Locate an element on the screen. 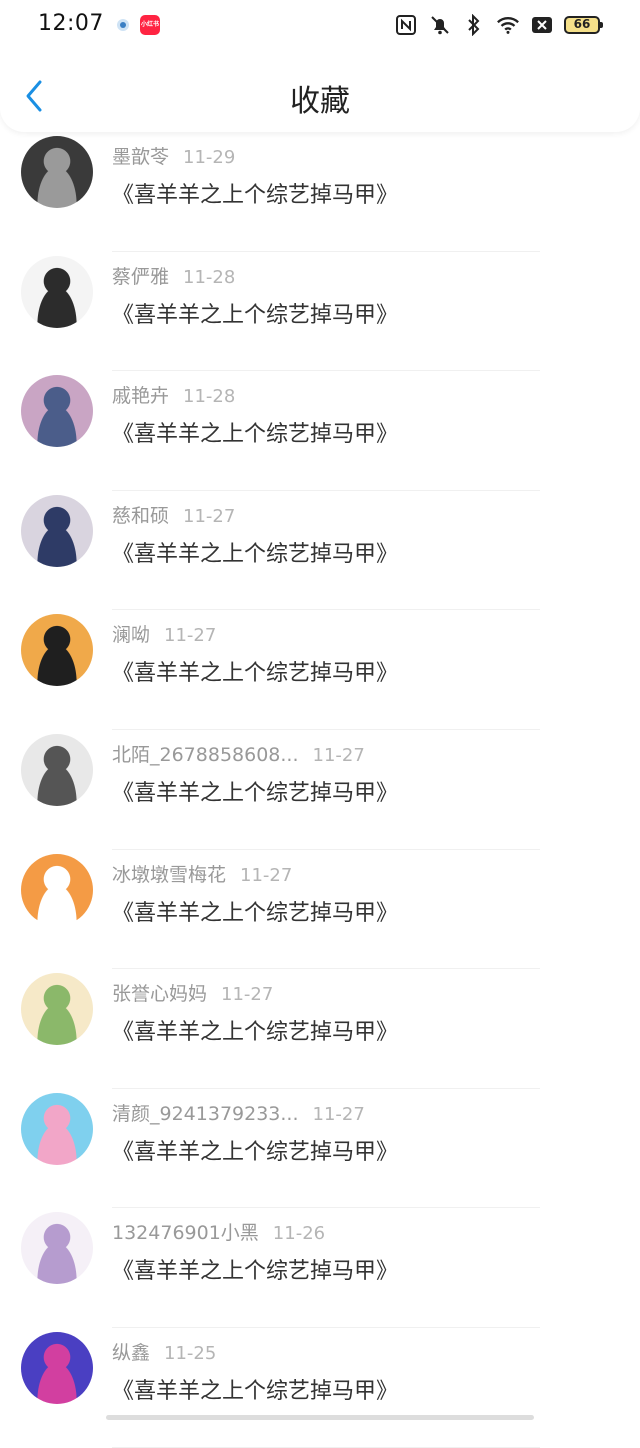 This screenshot has height=1448, width=640. username: 戚艳卉 is located at coordinates (140, 396).